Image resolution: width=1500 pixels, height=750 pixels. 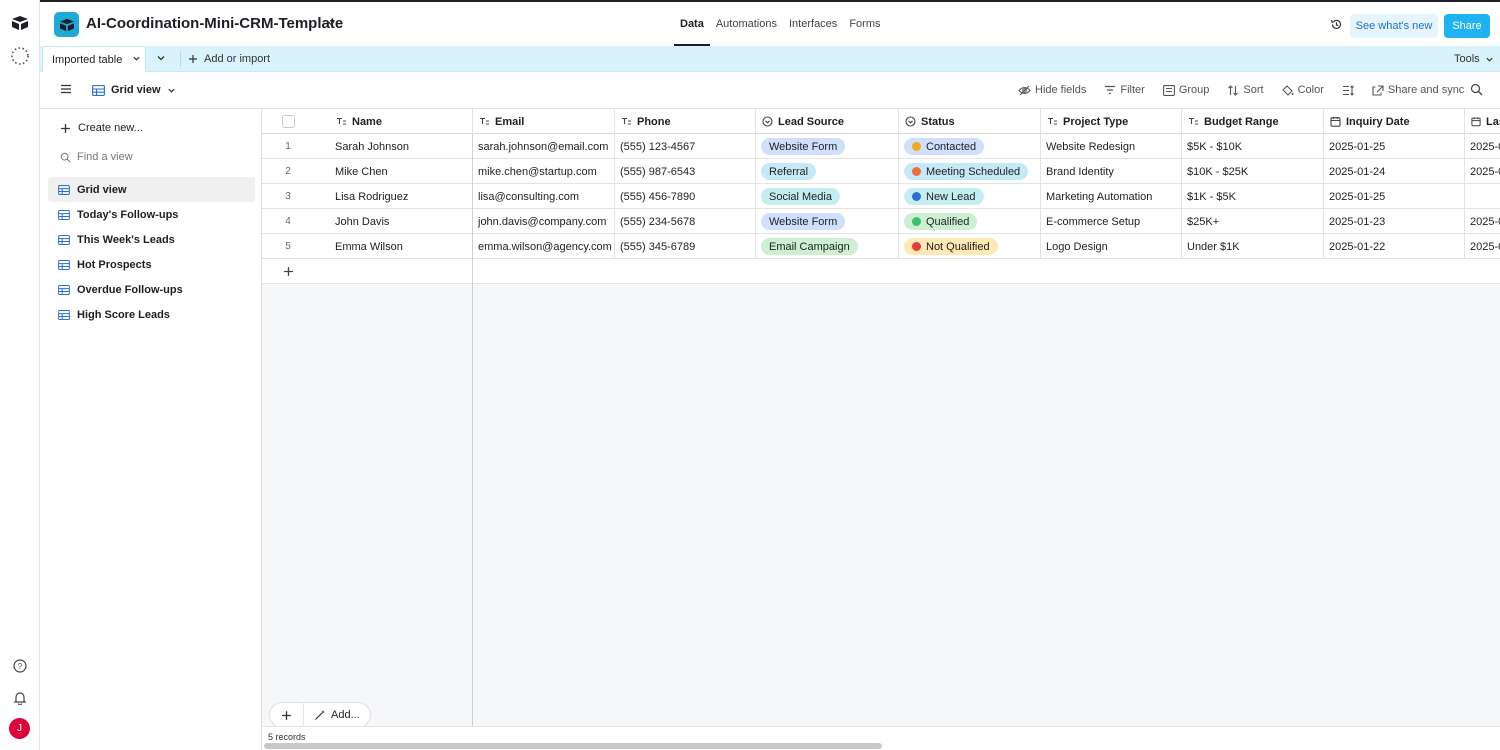 What do you see at coordinates (1302, 90) in the screenshot?
I see `color-button: Color` at bounding box center [1302, 90].